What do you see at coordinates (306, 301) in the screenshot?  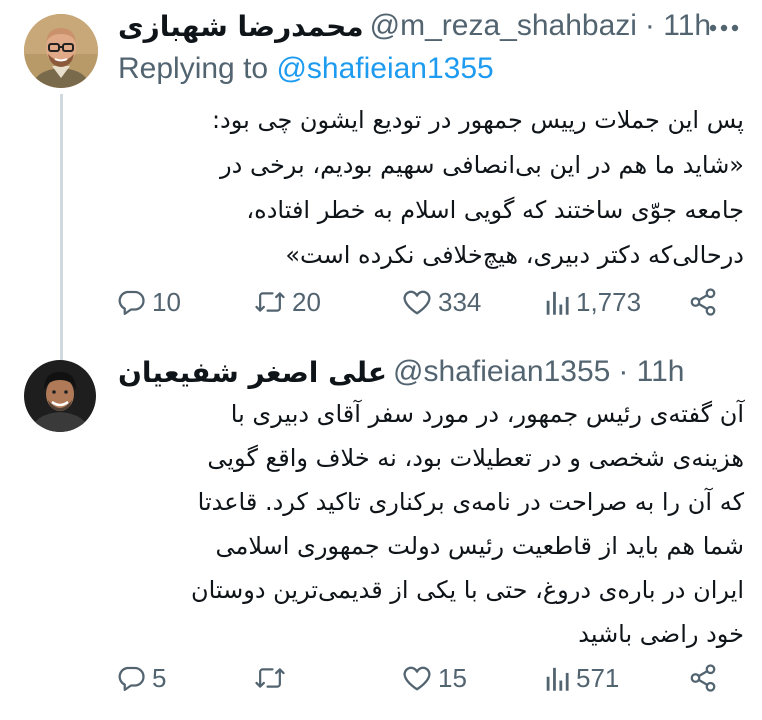 I see `retweet-count: 20` at bounding box center [306, 301].